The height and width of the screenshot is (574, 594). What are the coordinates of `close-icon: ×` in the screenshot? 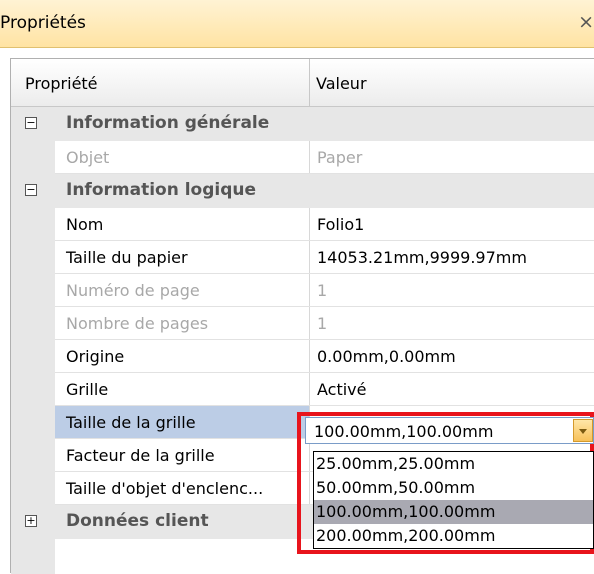 It's located at (585, 22).